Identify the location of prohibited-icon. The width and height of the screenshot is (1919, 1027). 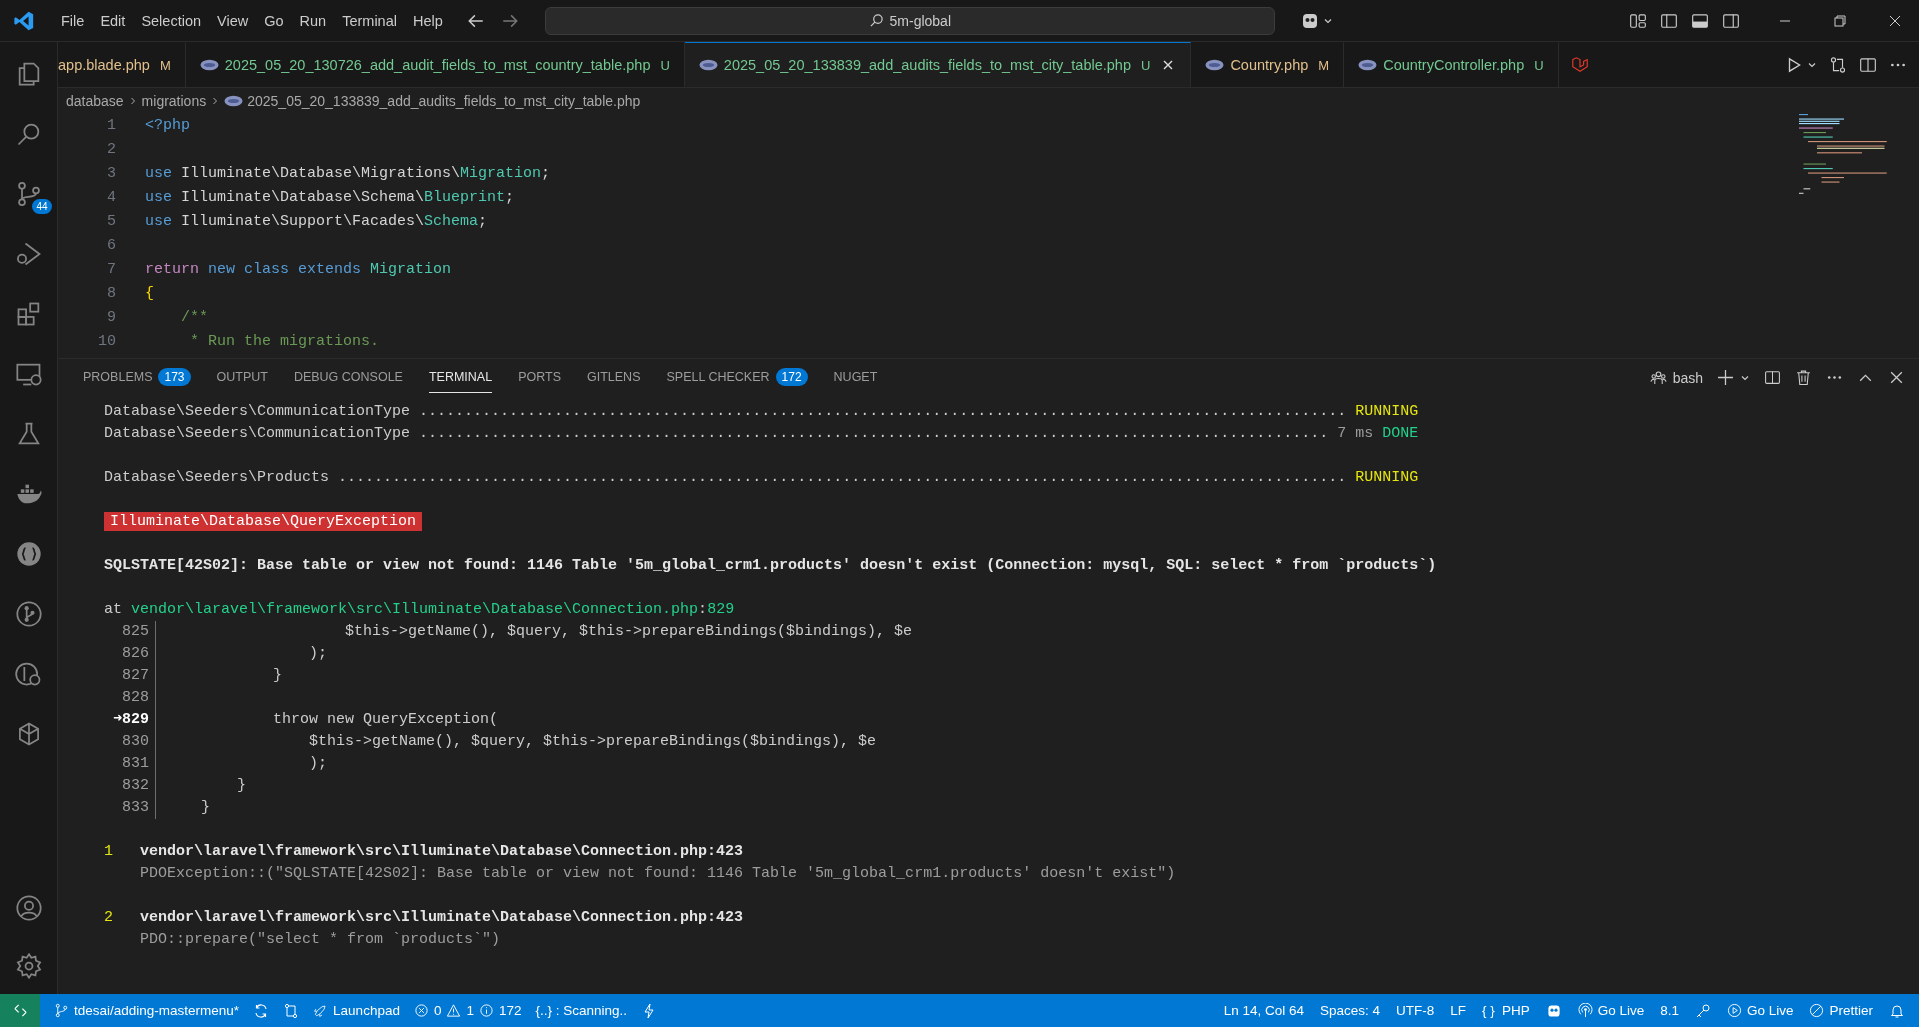
(1817, 1010).